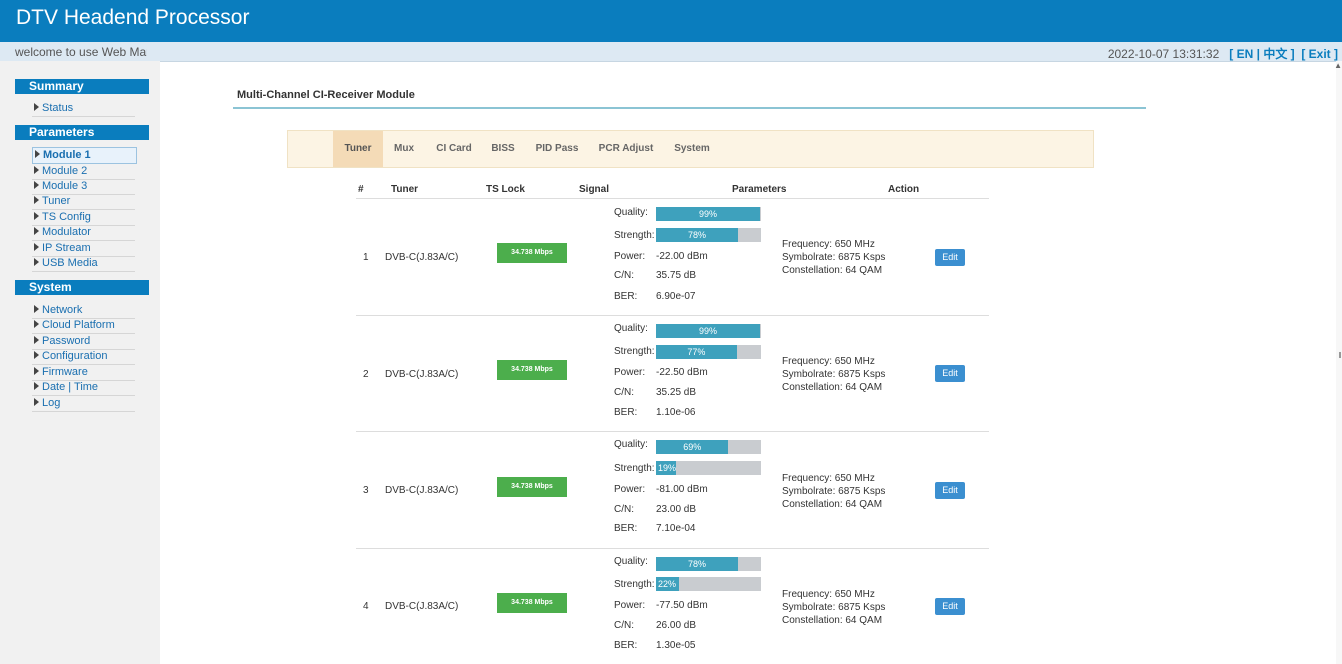  I want to click on strength-percent: 22%, so click(667, 584).